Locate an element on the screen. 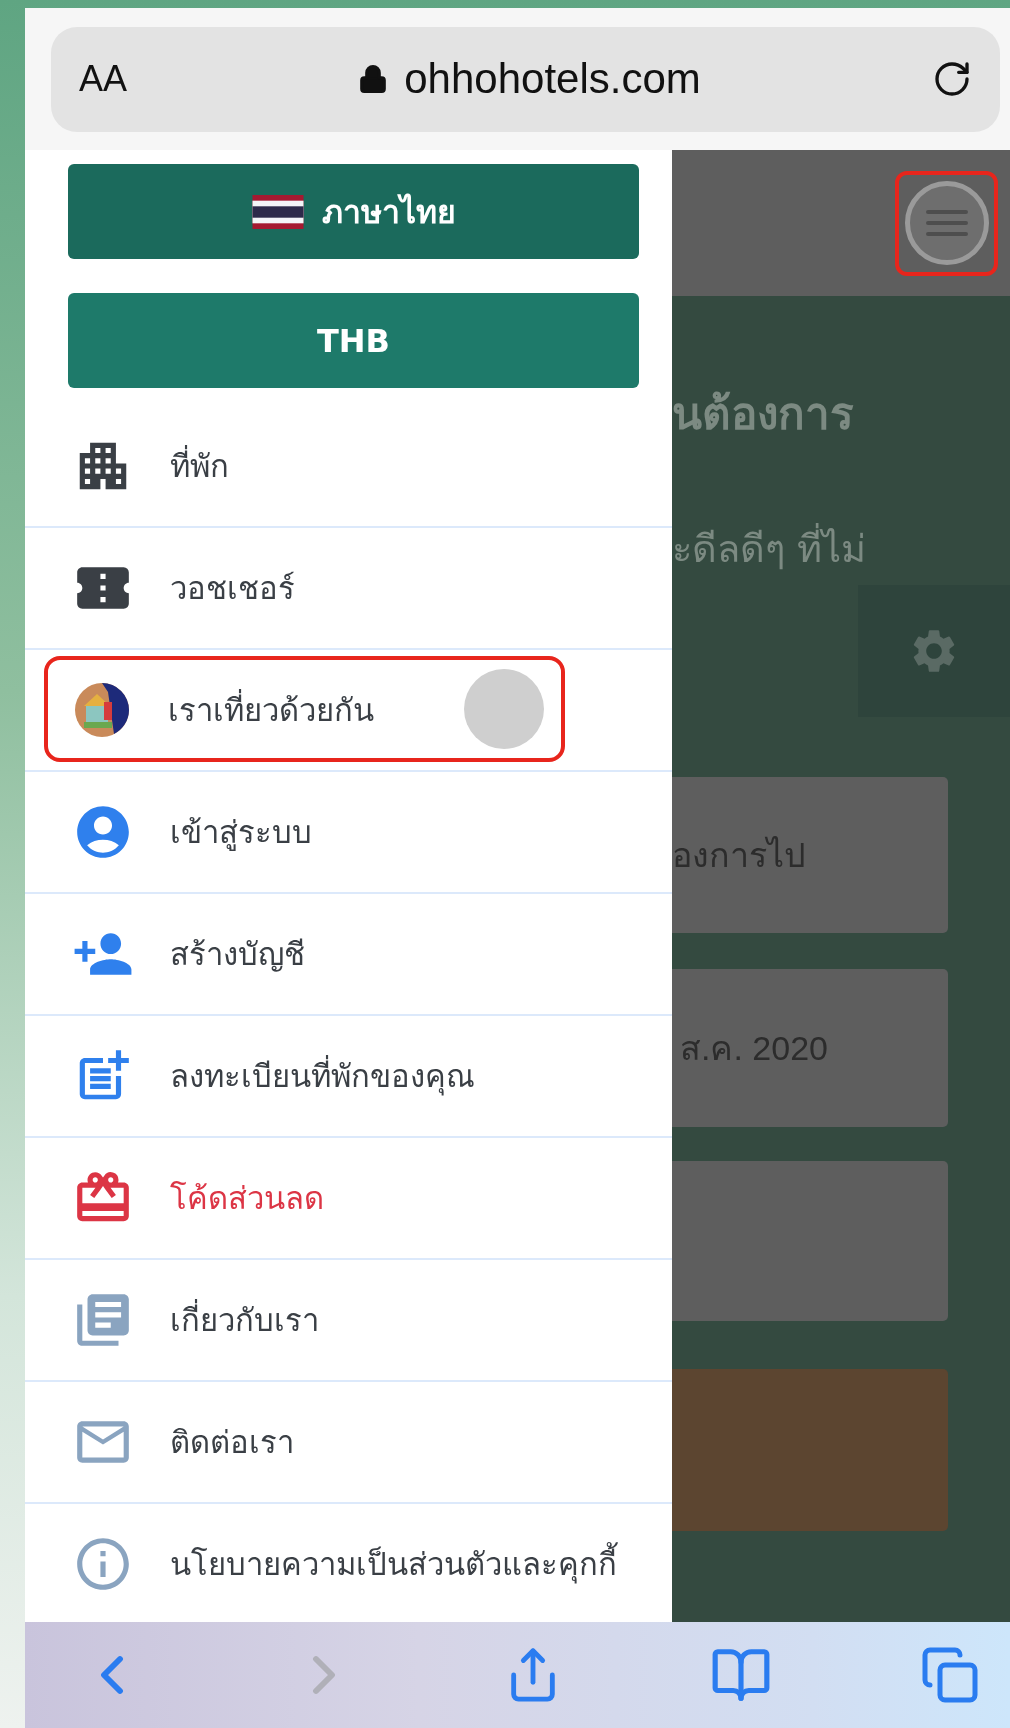 Image resolution: width=1010 pixels, height=1728 pixels. text-size-button: AA is located at coordinates (103, 79).